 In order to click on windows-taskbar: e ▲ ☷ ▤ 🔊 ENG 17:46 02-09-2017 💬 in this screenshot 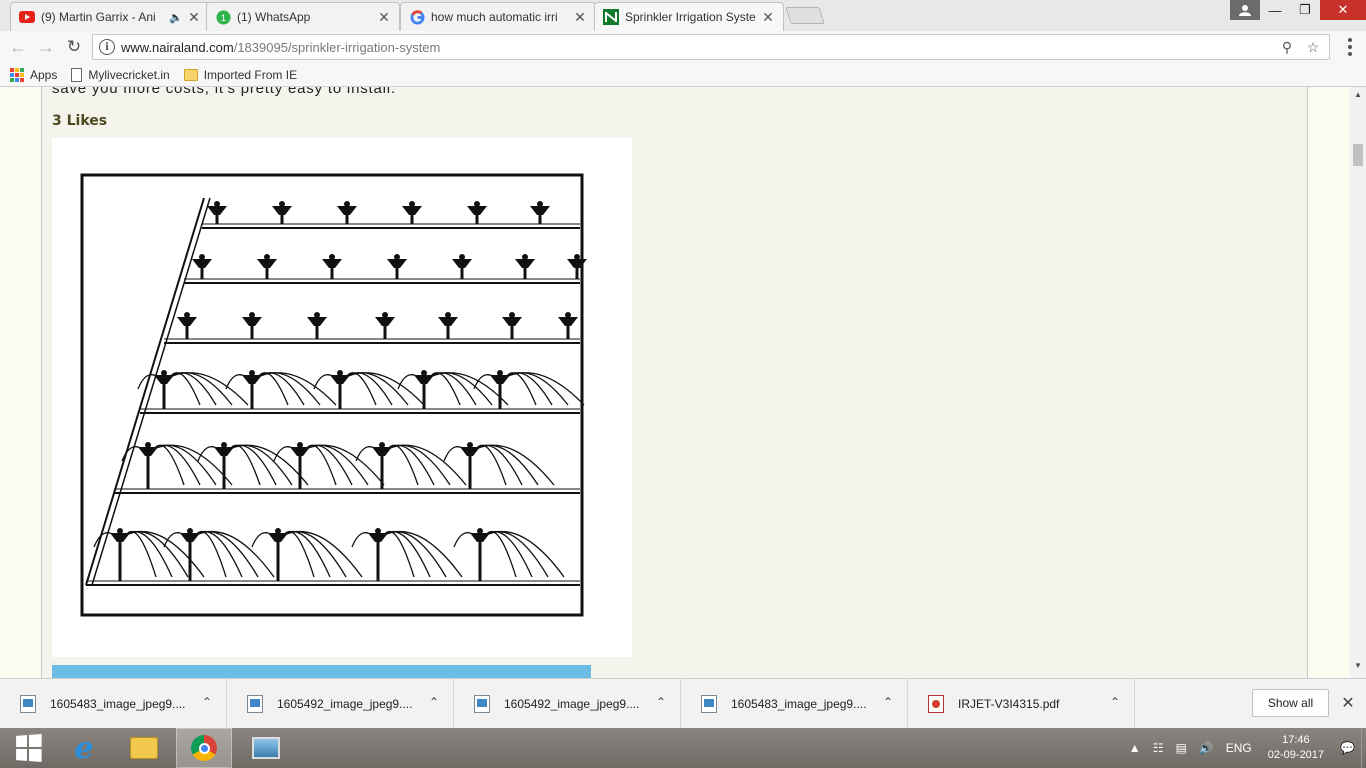, I will do `click(683, 748)`.